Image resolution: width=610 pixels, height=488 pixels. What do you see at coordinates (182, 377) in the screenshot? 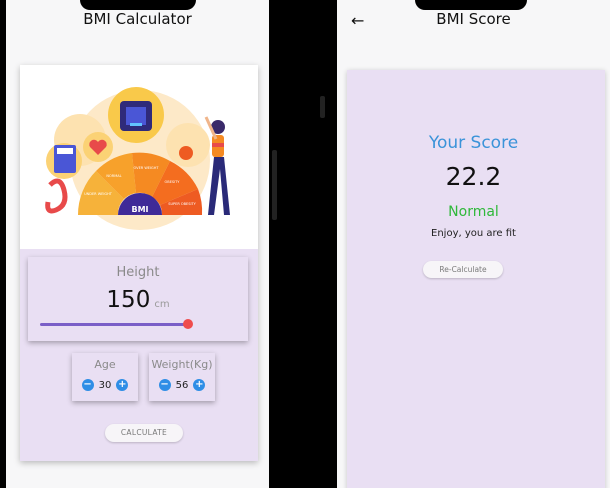
I see `weight-card: Weight(Kg) − 56 +` at bounding box center [182, 377].